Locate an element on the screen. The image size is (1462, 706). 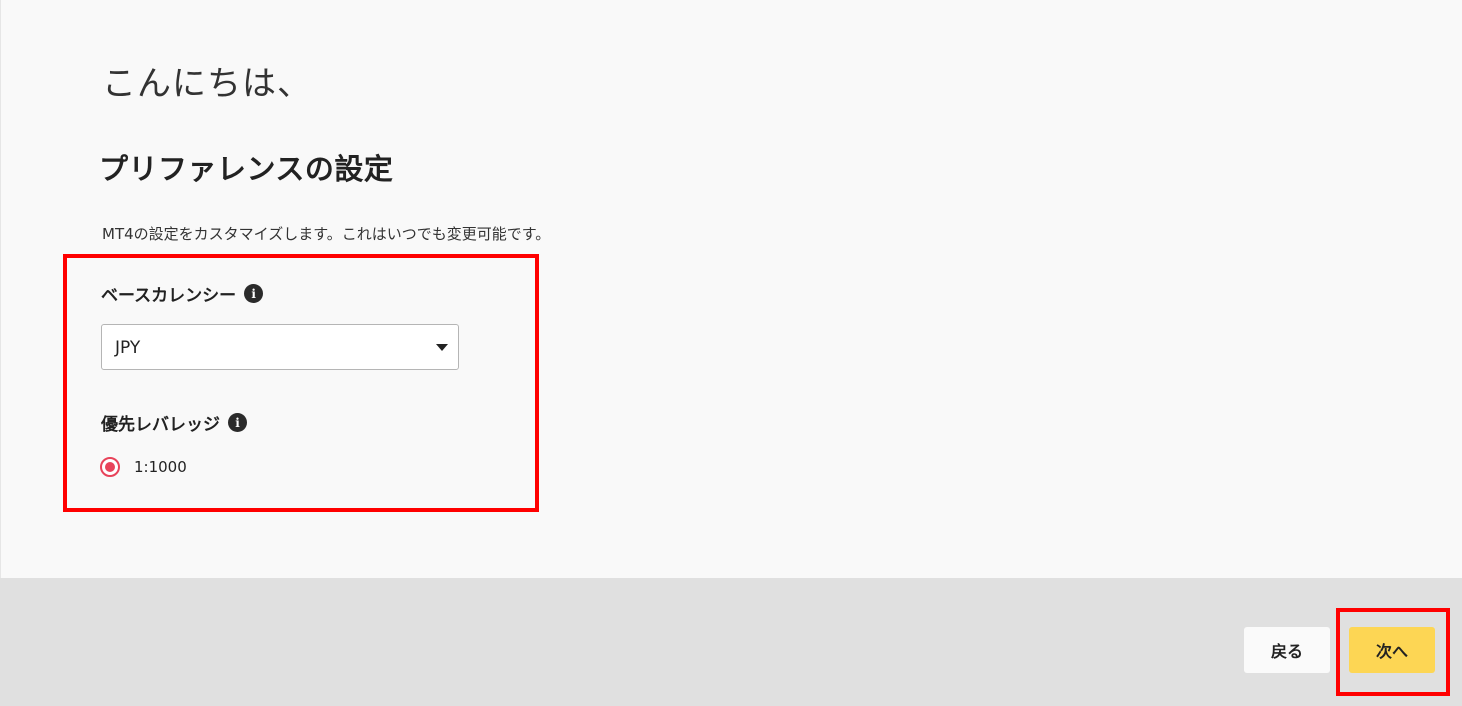
base-currency-label: ベースカレンシー is located at coordinates (169, 296).